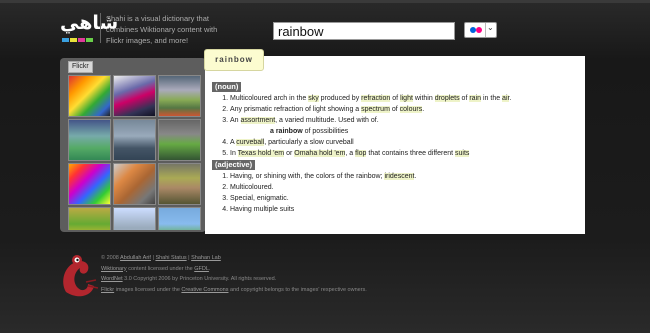 The width and height of the screenshot is (650, 333). What do you see at coordinates (309, 142) in the screenshot?
I see `def-text: , particularly a slow curveball` at bounding box center [309, 142].